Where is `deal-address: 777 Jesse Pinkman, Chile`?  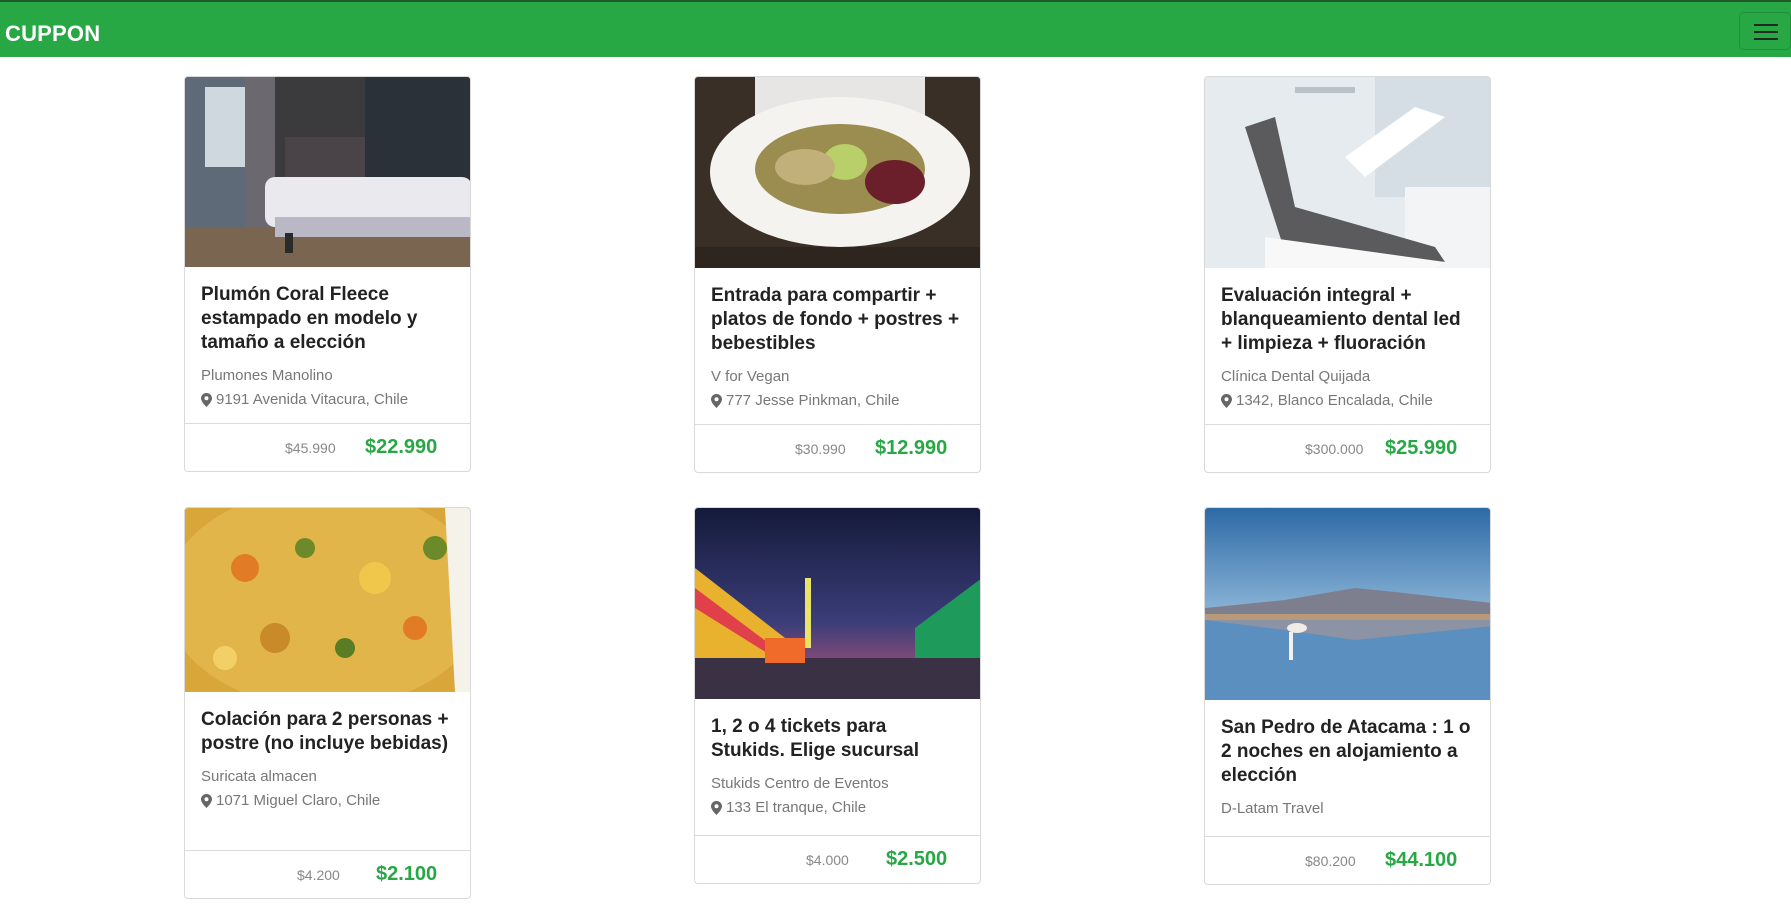
deal-address: 777 Jesse Pinkman, Chile is located at coordinates (837, 401).